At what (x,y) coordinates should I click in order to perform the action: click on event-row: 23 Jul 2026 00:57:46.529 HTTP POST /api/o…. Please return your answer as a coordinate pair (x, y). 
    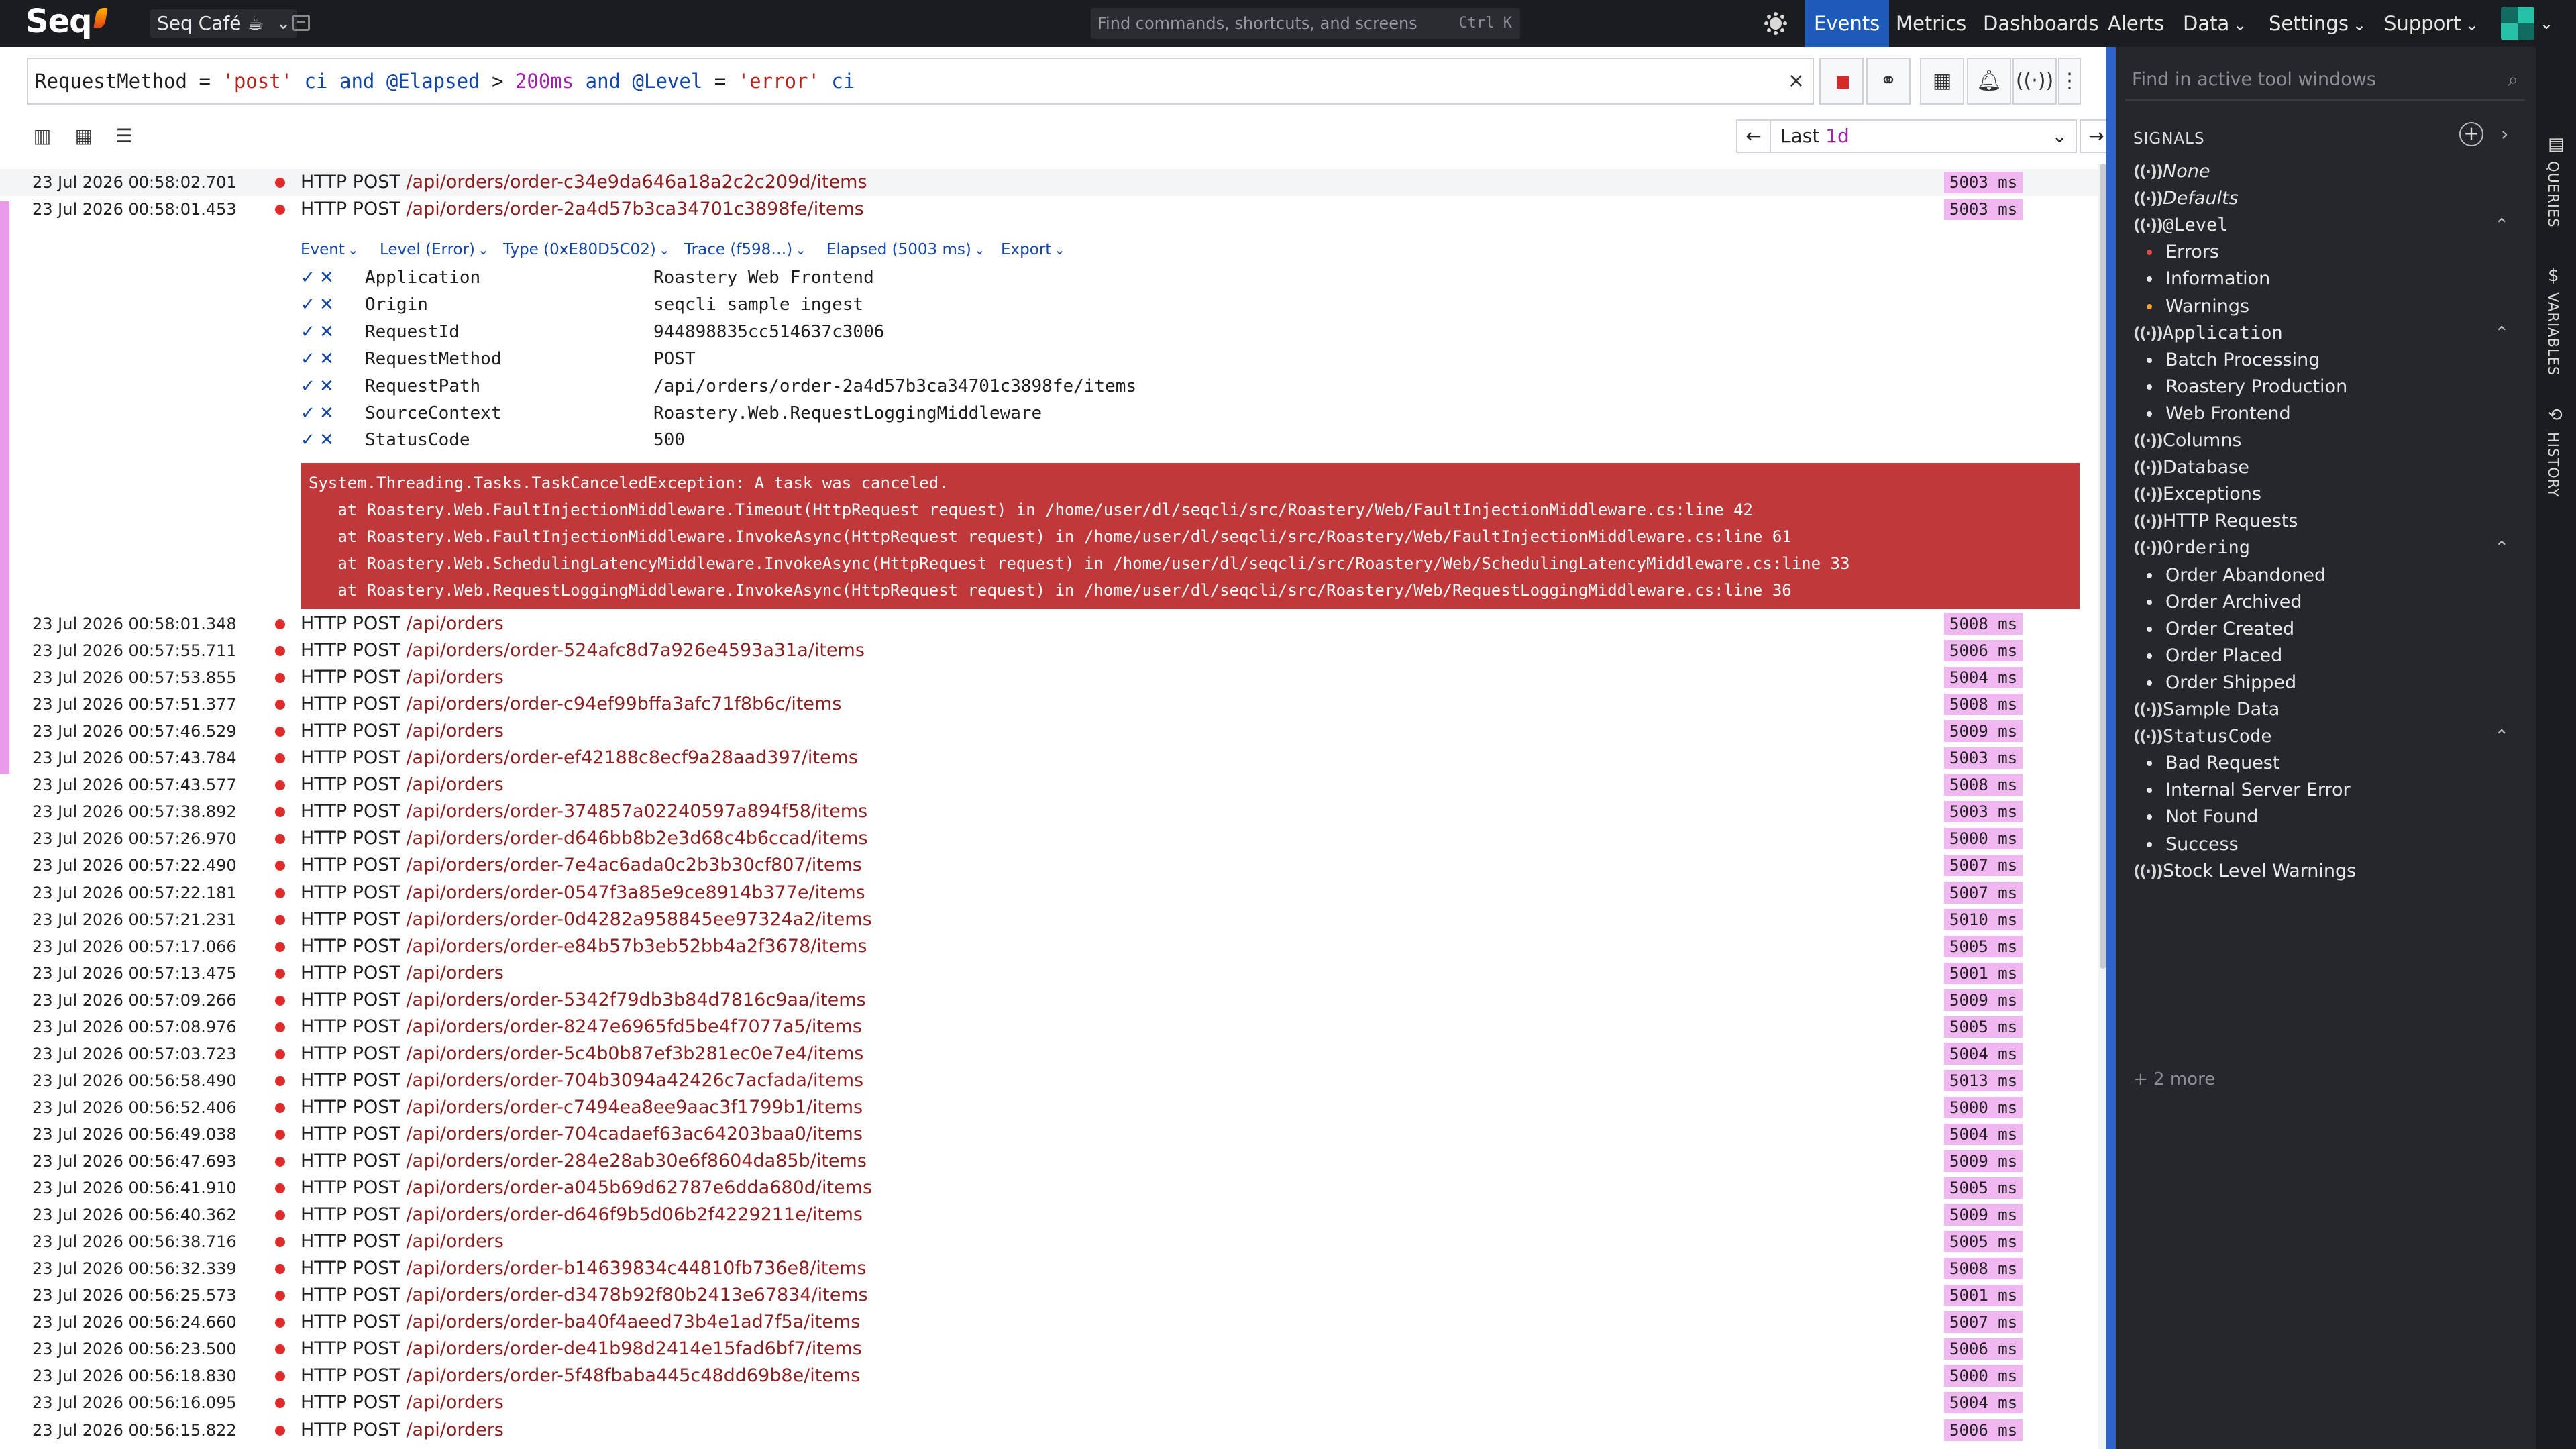
    Looking at the image, I should click on (1049, 731).